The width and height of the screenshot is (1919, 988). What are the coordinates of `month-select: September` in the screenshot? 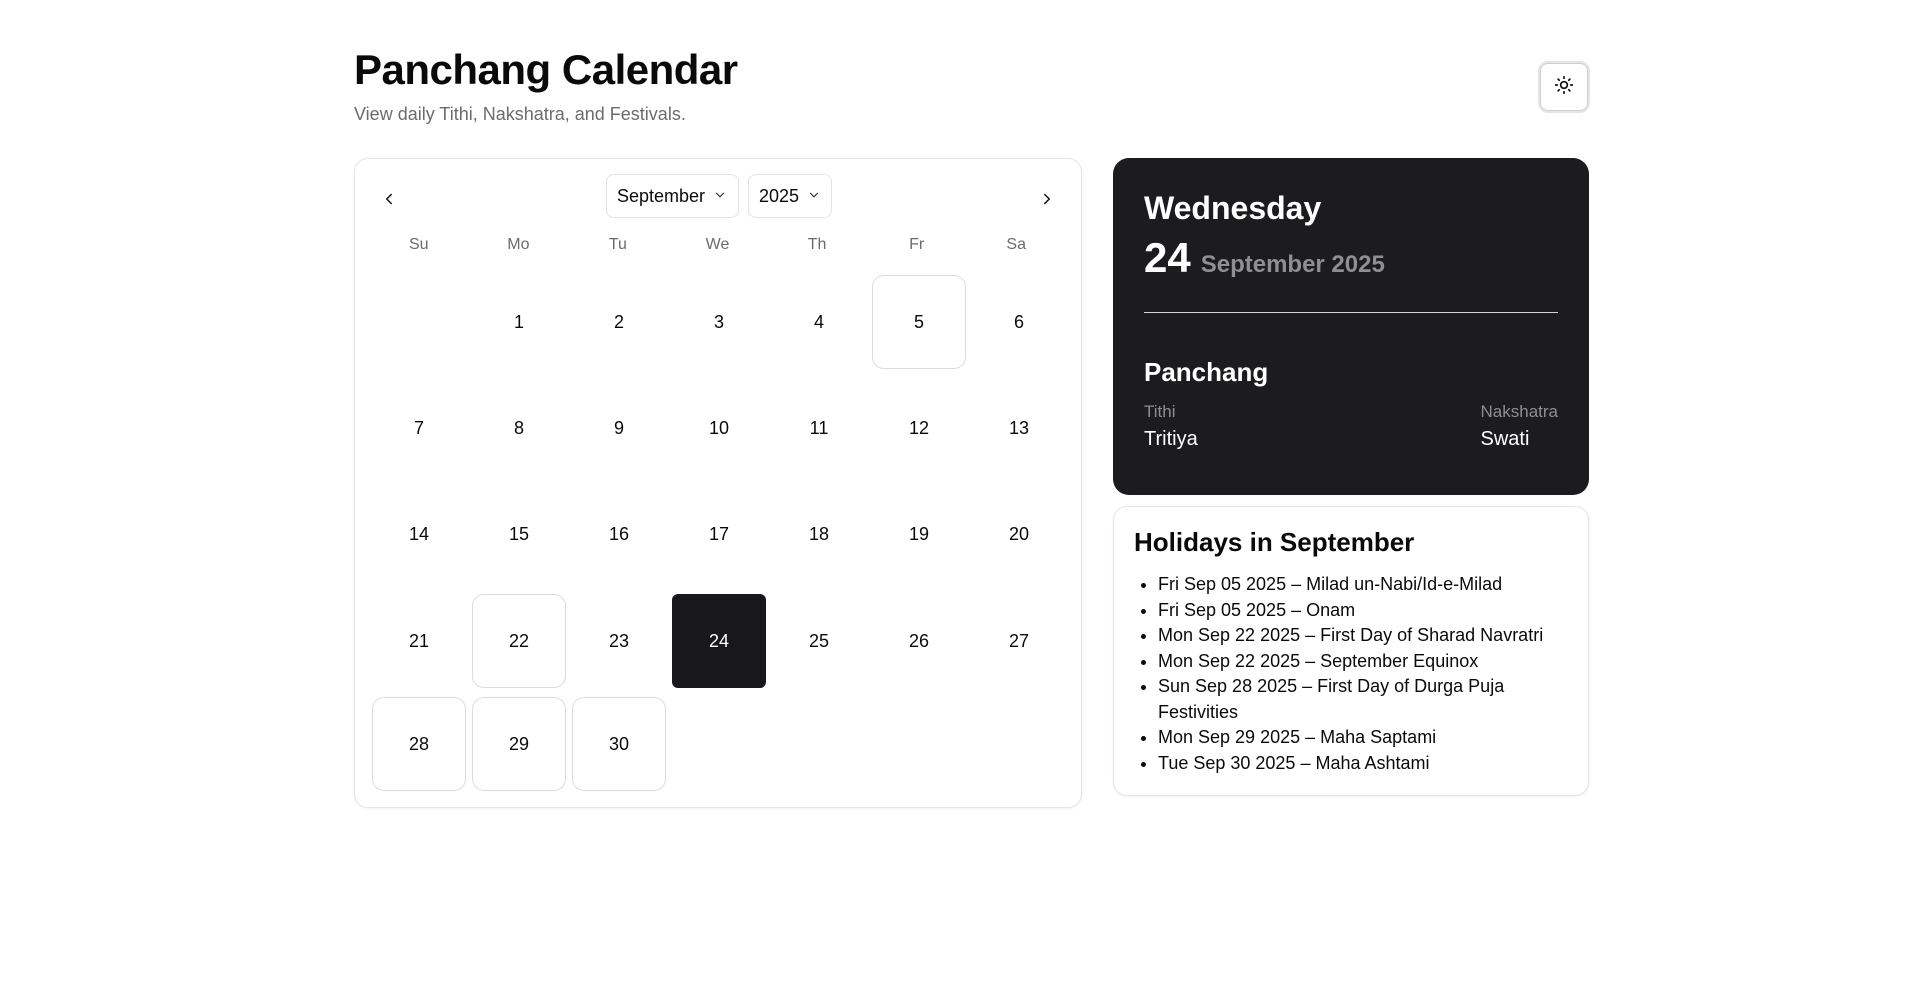 It's located at (672, 196).